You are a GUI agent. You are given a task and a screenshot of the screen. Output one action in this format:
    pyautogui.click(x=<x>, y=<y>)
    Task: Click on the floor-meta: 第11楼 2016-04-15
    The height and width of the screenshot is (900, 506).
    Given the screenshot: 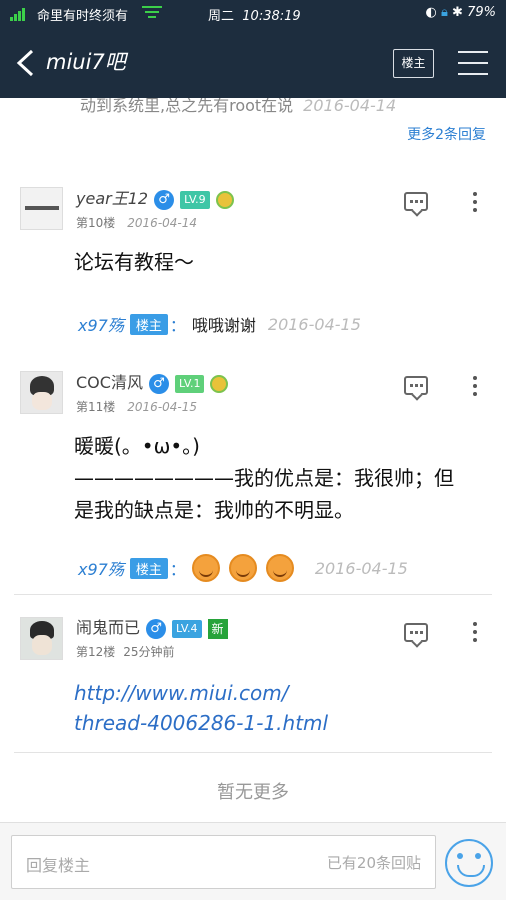 What is the action you would take?
    pyautogui.click(x=137, y=407)
    